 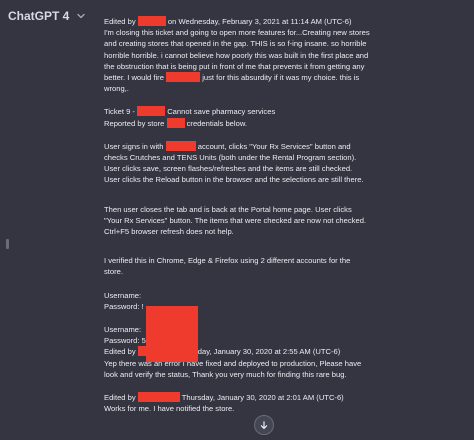 I want to click on password-1-line: Password: !, so click(x=124, y=306).